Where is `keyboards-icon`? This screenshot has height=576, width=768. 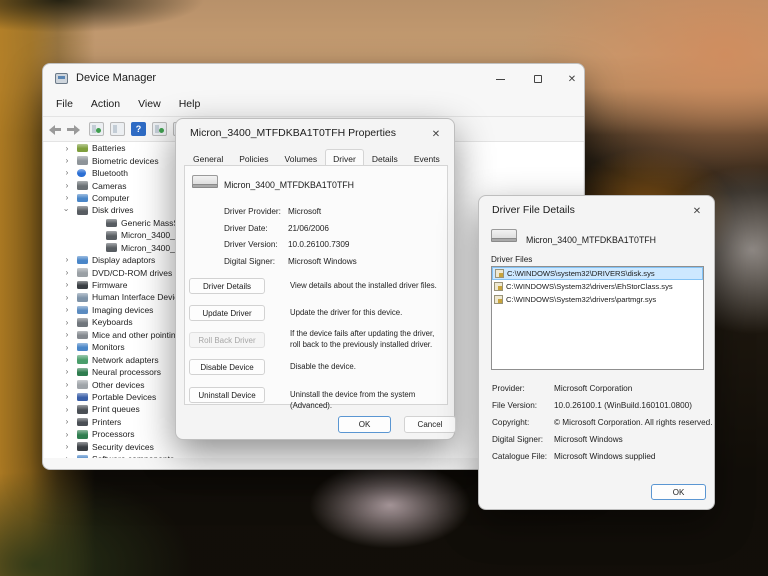
keyboards-icon is located at coordinates (82, 322).